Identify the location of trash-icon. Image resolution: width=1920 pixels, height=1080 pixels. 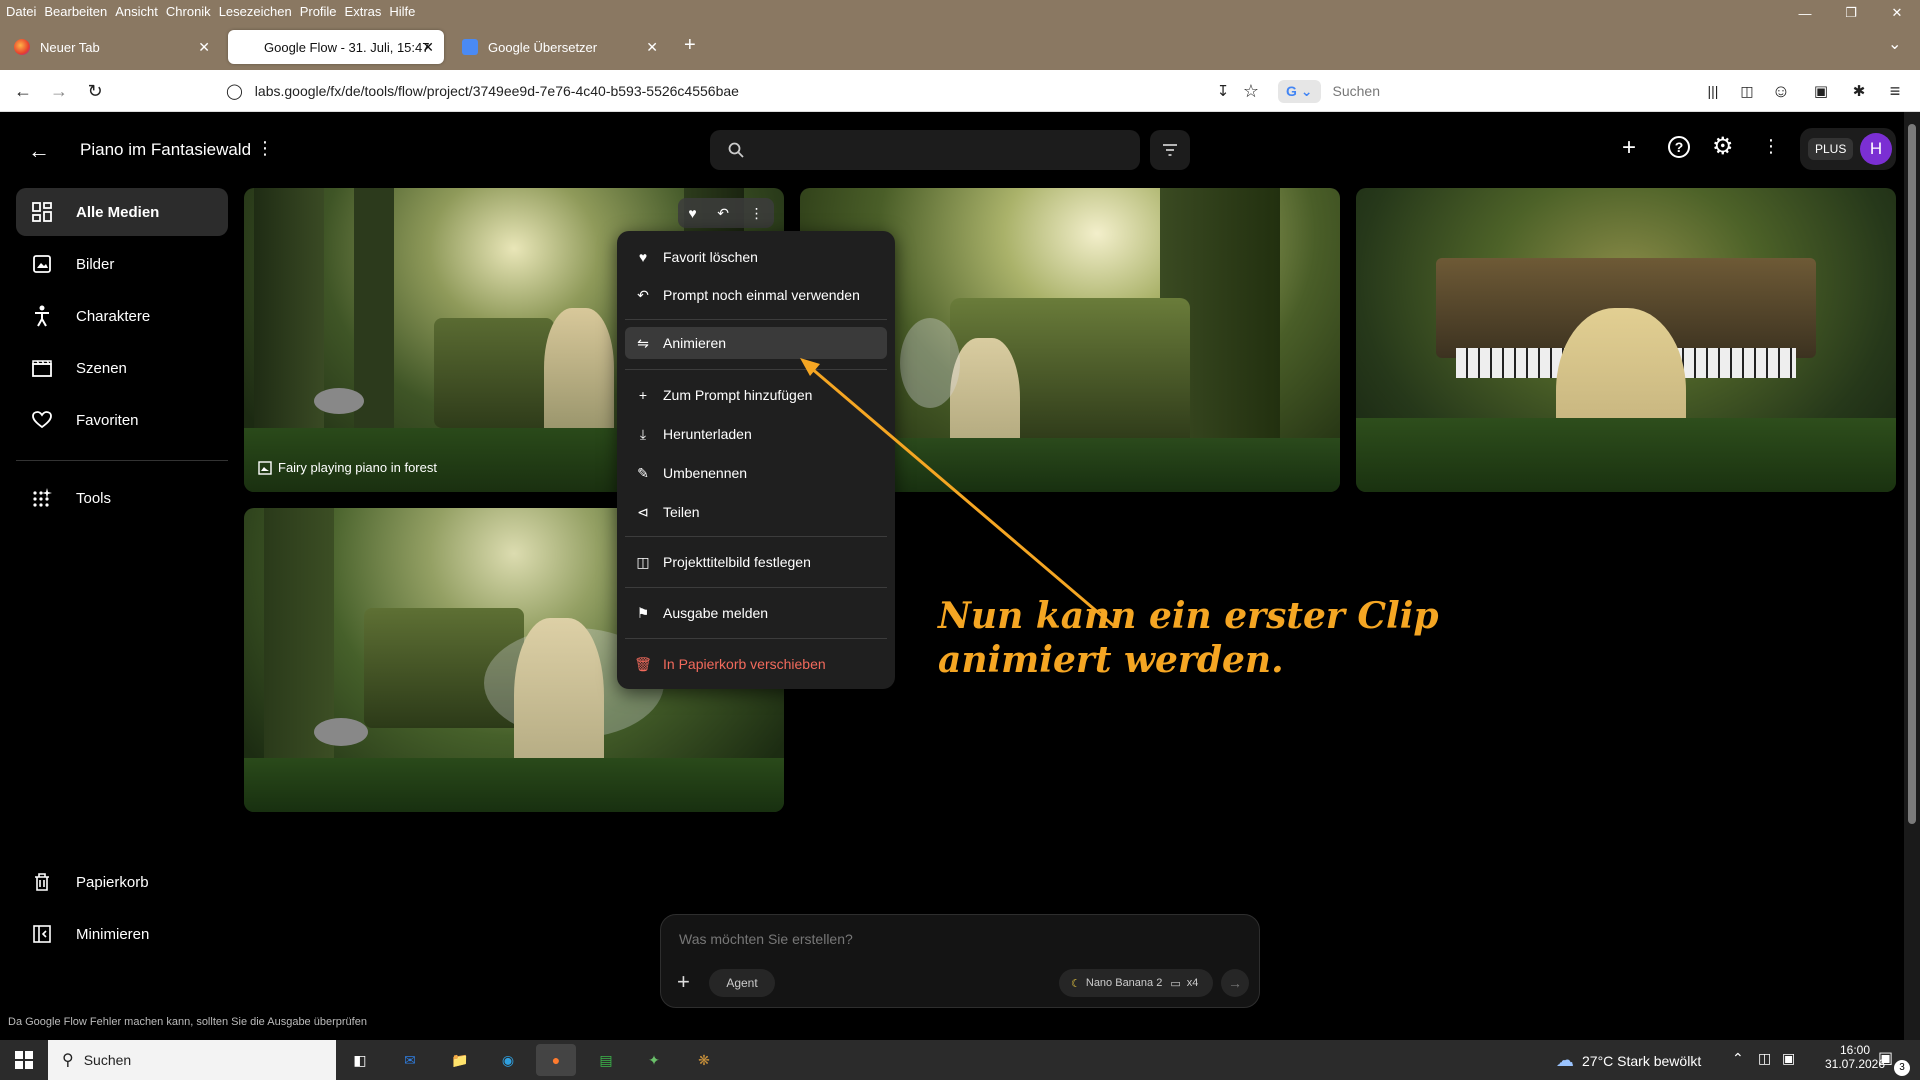
(42, 882).